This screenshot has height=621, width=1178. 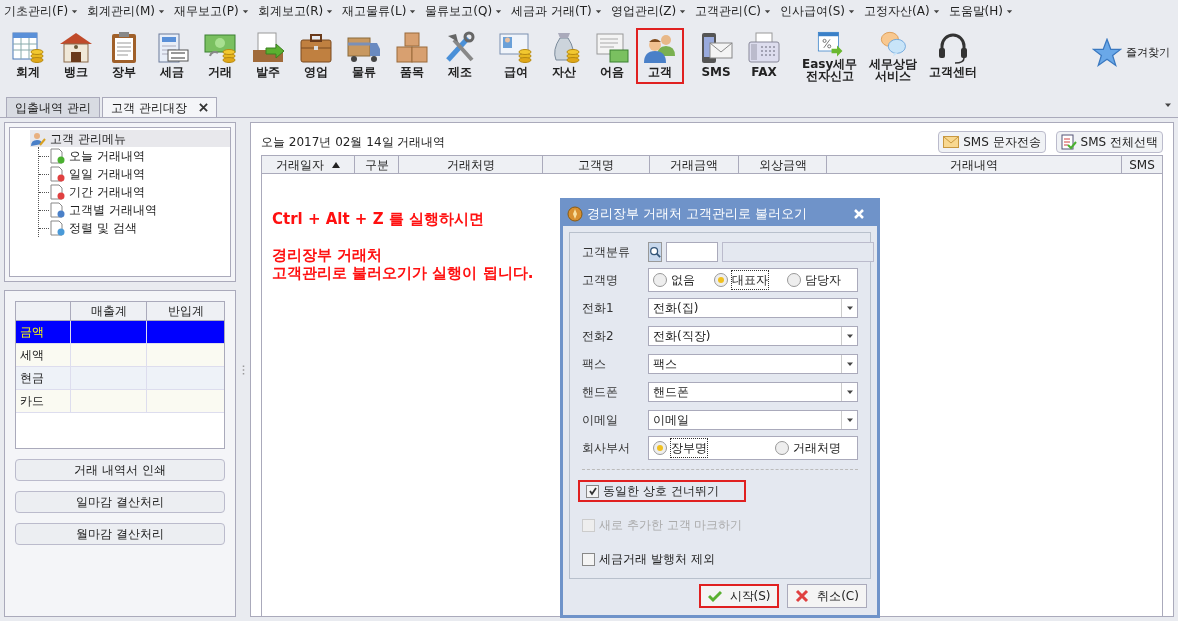 I want to click on action-button: 월마감 결산처리, so click(x=120, y=534).